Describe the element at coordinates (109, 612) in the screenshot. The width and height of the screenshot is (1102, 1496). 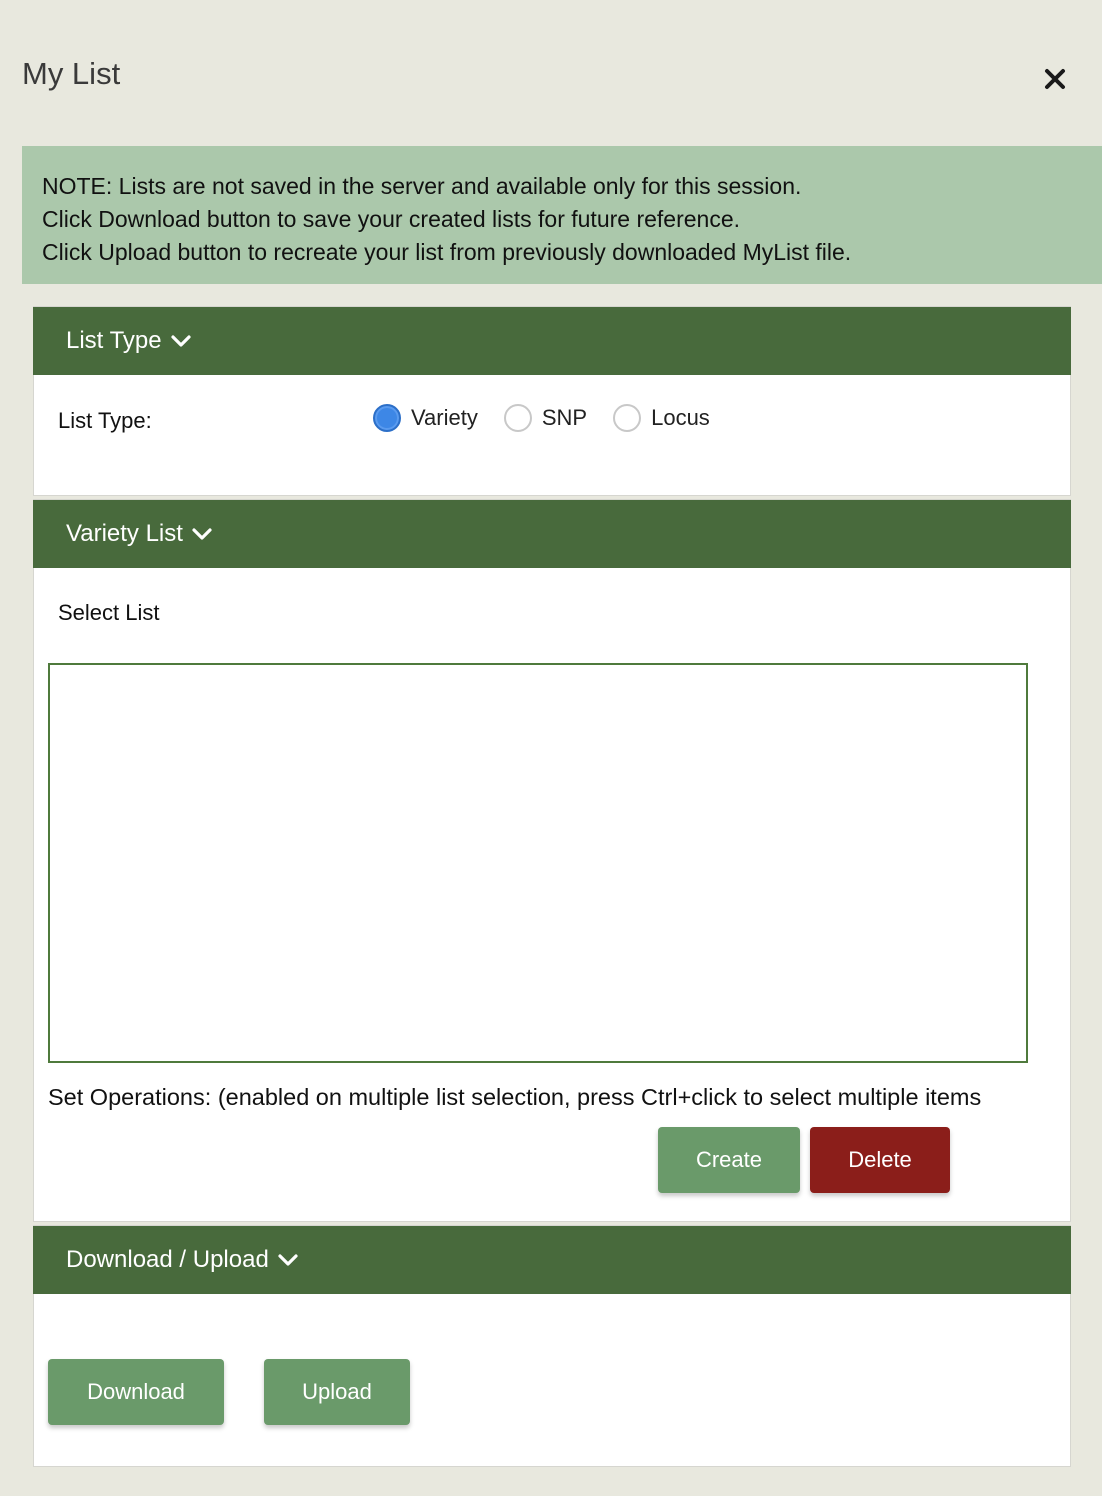
I see `select-list-label: Select List` at that location.